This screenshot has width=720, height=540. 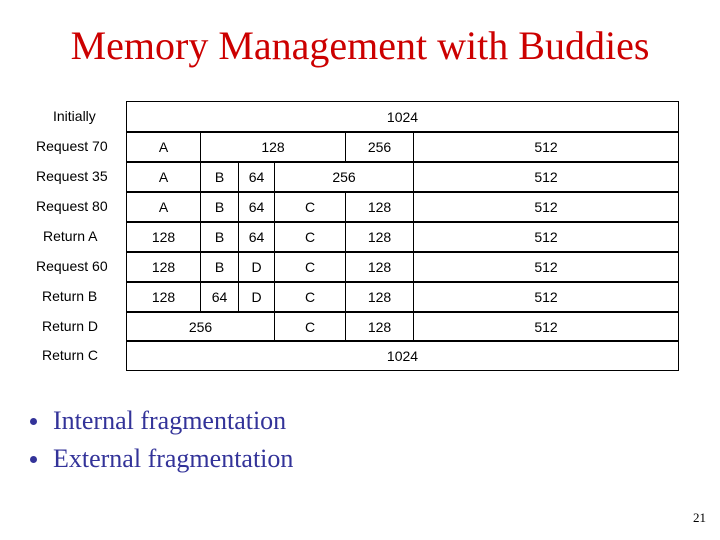 I want to click on row-label: Request 60, so click(x=72, y=266).